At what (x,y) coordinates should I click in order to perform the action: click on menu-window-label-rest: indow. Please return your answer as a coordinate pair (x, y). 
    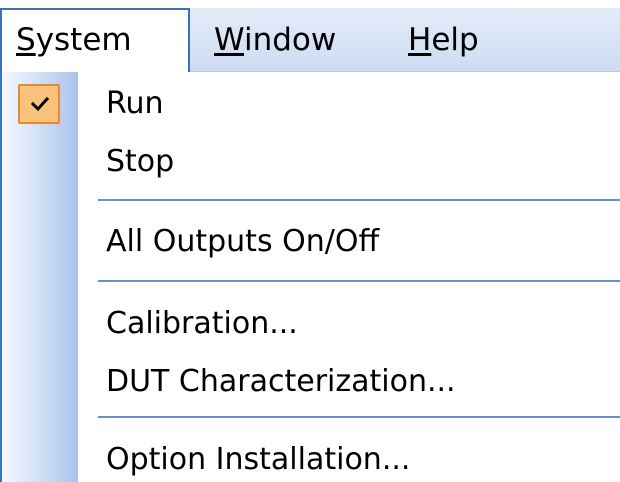
    Looking at the image, I should click on (290, 40).